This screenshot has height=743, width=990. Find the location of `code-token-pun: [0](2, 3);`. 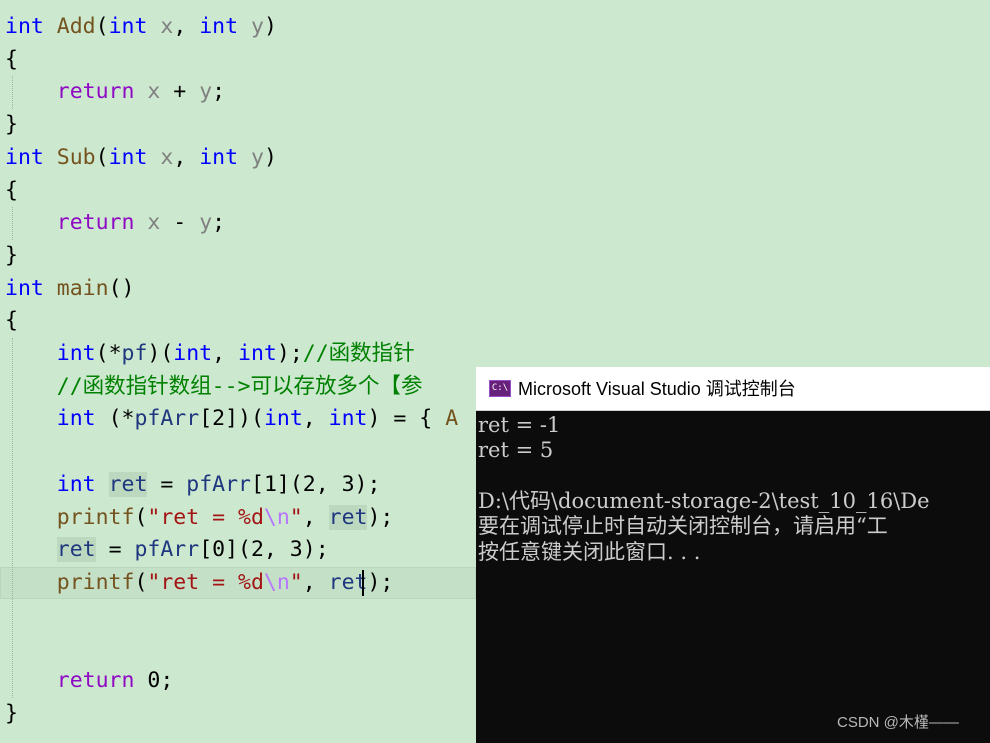

code-token-pun: [0](2, 3); is located at coordinates (264, 550).